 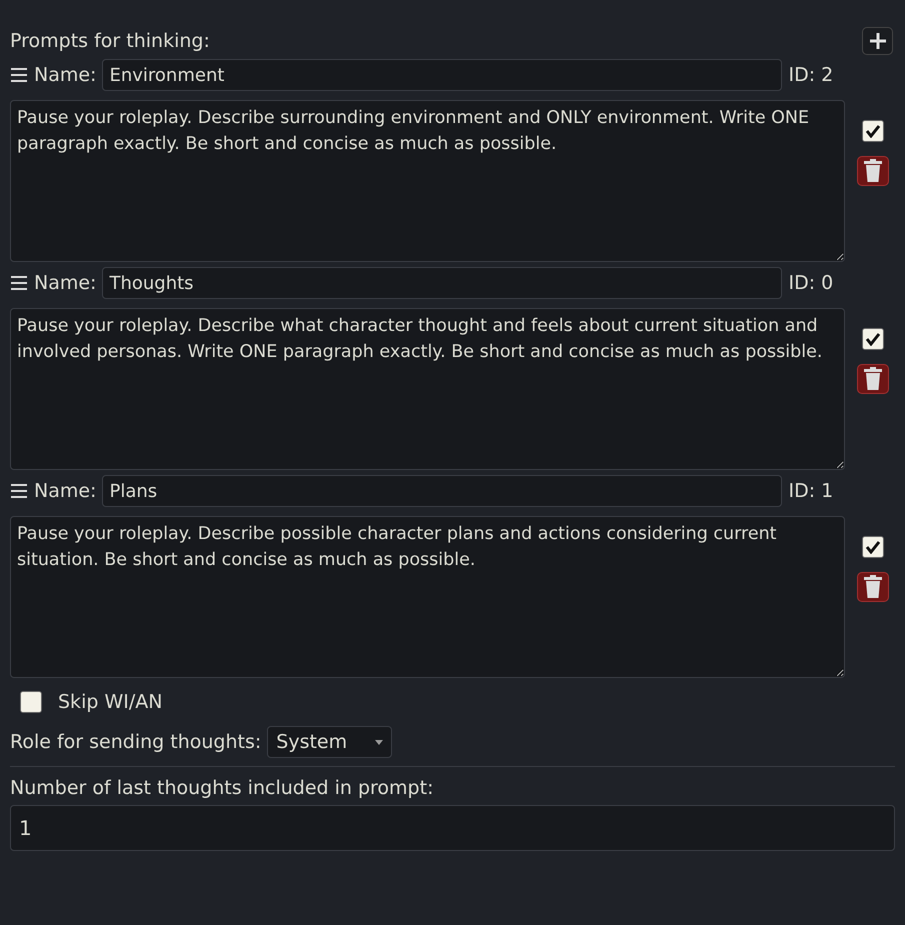 I want to click on section-title: Prompts for thinking:, so click(x=110, y=41).